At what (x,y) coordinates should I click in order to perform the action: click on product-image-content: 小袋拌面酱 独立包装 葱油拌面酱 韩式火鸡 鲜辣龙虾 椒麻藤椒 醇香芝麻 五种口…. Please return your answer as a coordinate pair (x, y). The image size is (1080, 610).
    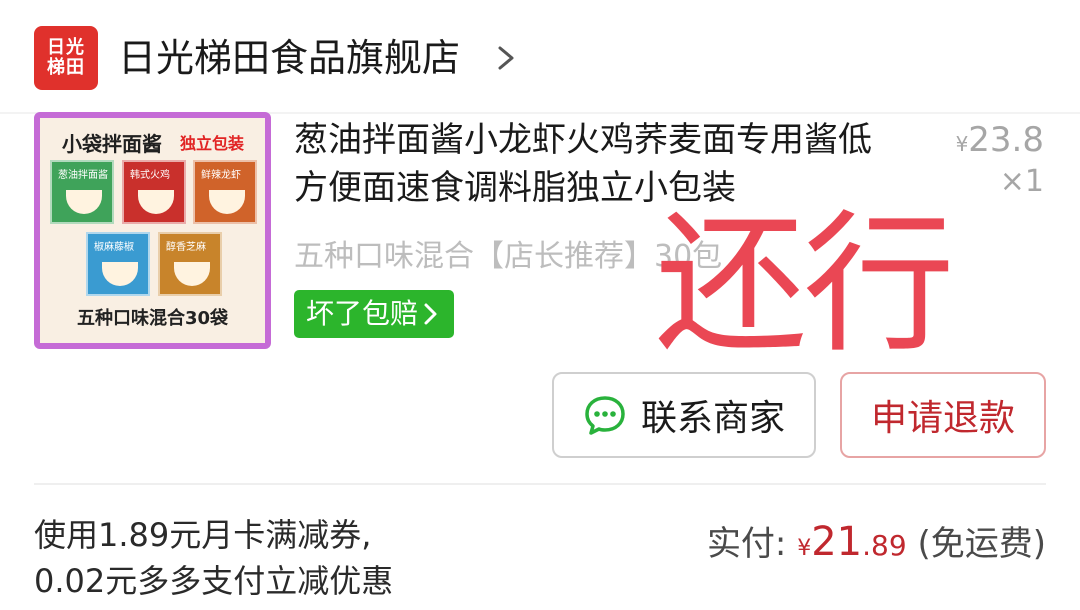
    Looking at the image, I should click on (152, 230).